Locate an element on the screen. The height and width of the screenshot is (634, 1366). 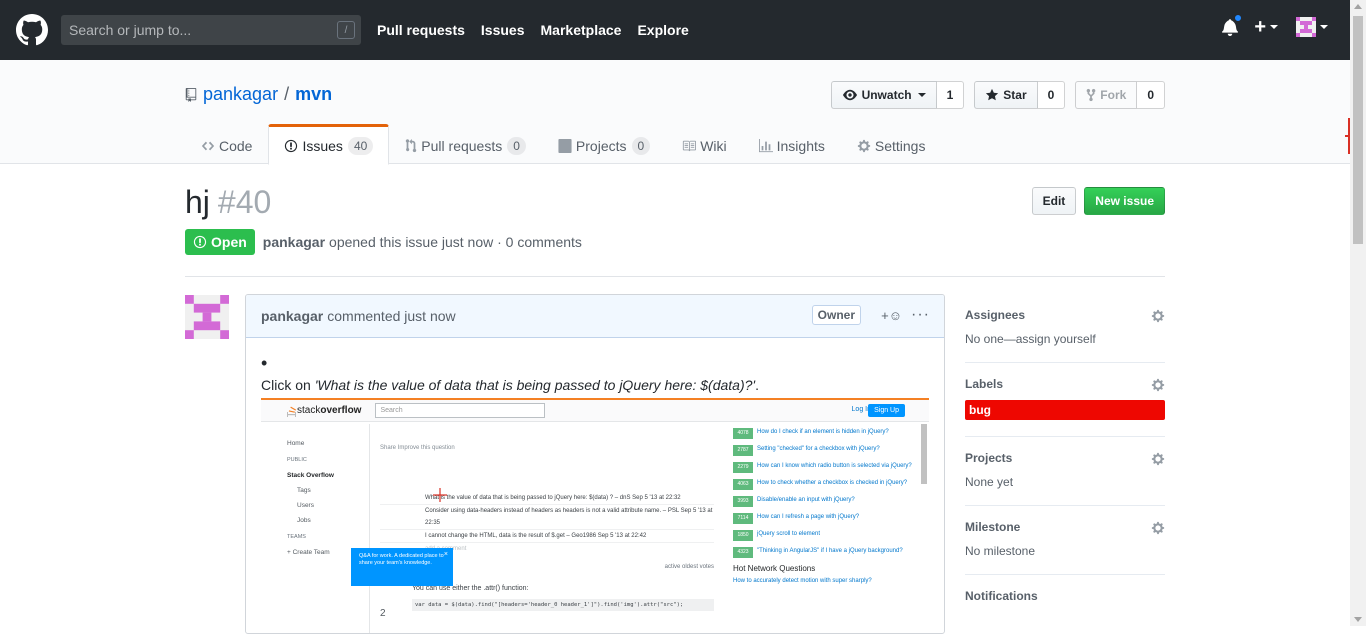
owner-badge: Owner is located at coordinates (836, 315).